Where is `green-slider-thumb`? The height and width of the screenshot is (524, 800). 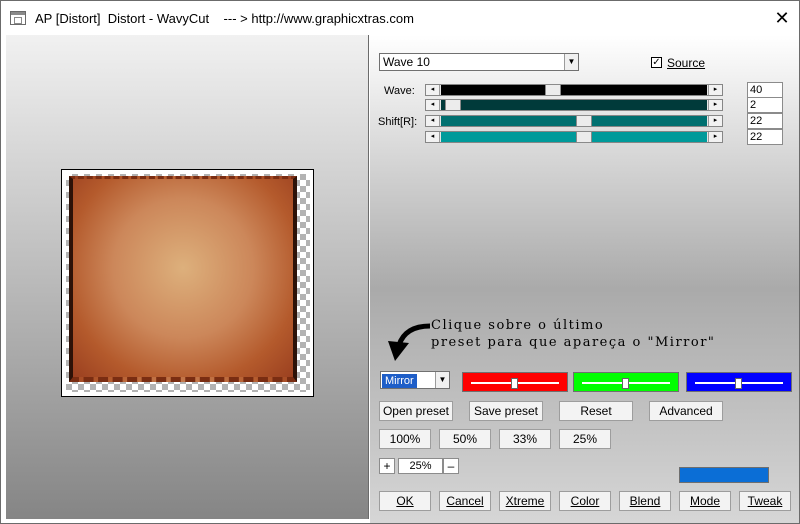 green-slider-thumb is located at coordinates (625, 383).